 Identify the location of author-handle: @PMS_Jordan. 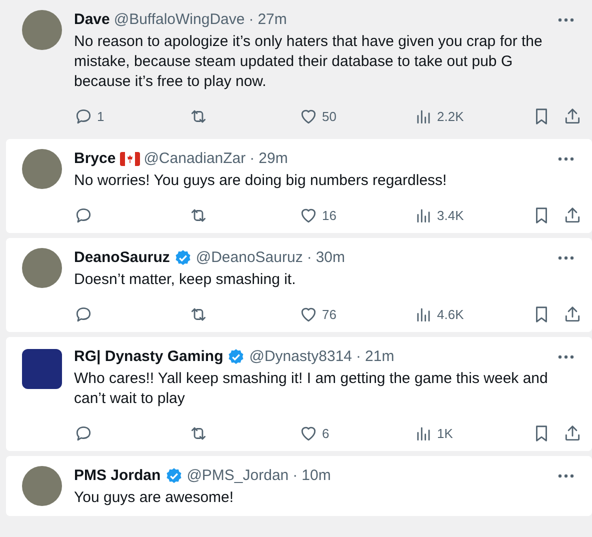
(237, 476).